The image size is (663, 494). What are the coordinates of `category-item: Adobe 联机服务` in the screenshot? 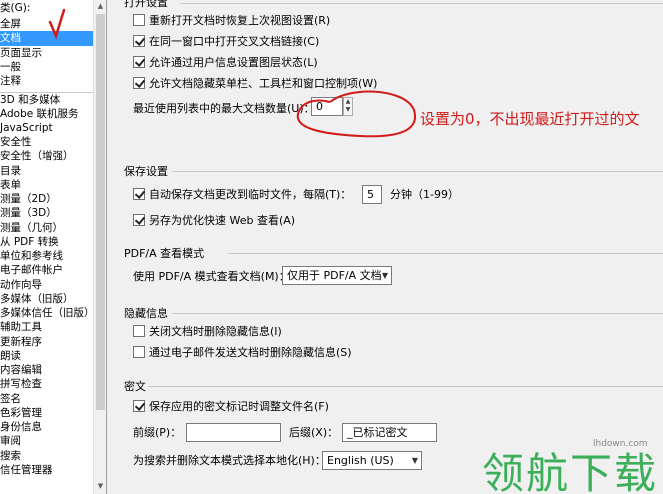 It's located at (46, 114).